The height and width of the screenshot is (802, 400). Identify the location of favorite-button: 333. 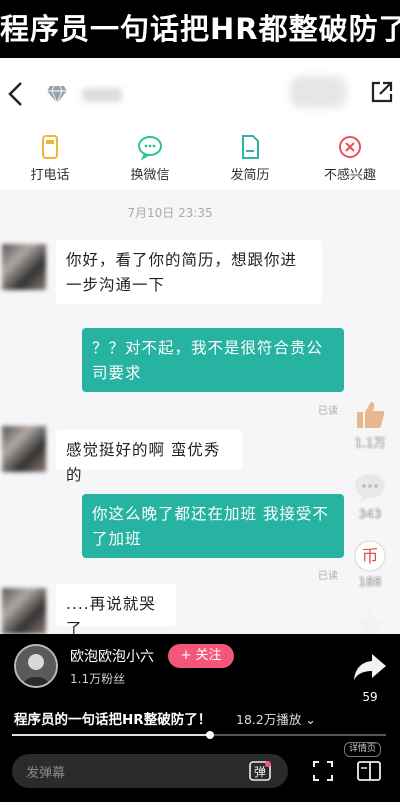
(370, 620).